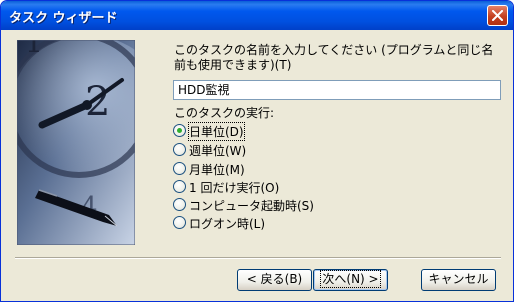 The width and height of the screenshot is (514, 302). I want to click on radio-label-daily: 日単位(D), so click(216, 131).